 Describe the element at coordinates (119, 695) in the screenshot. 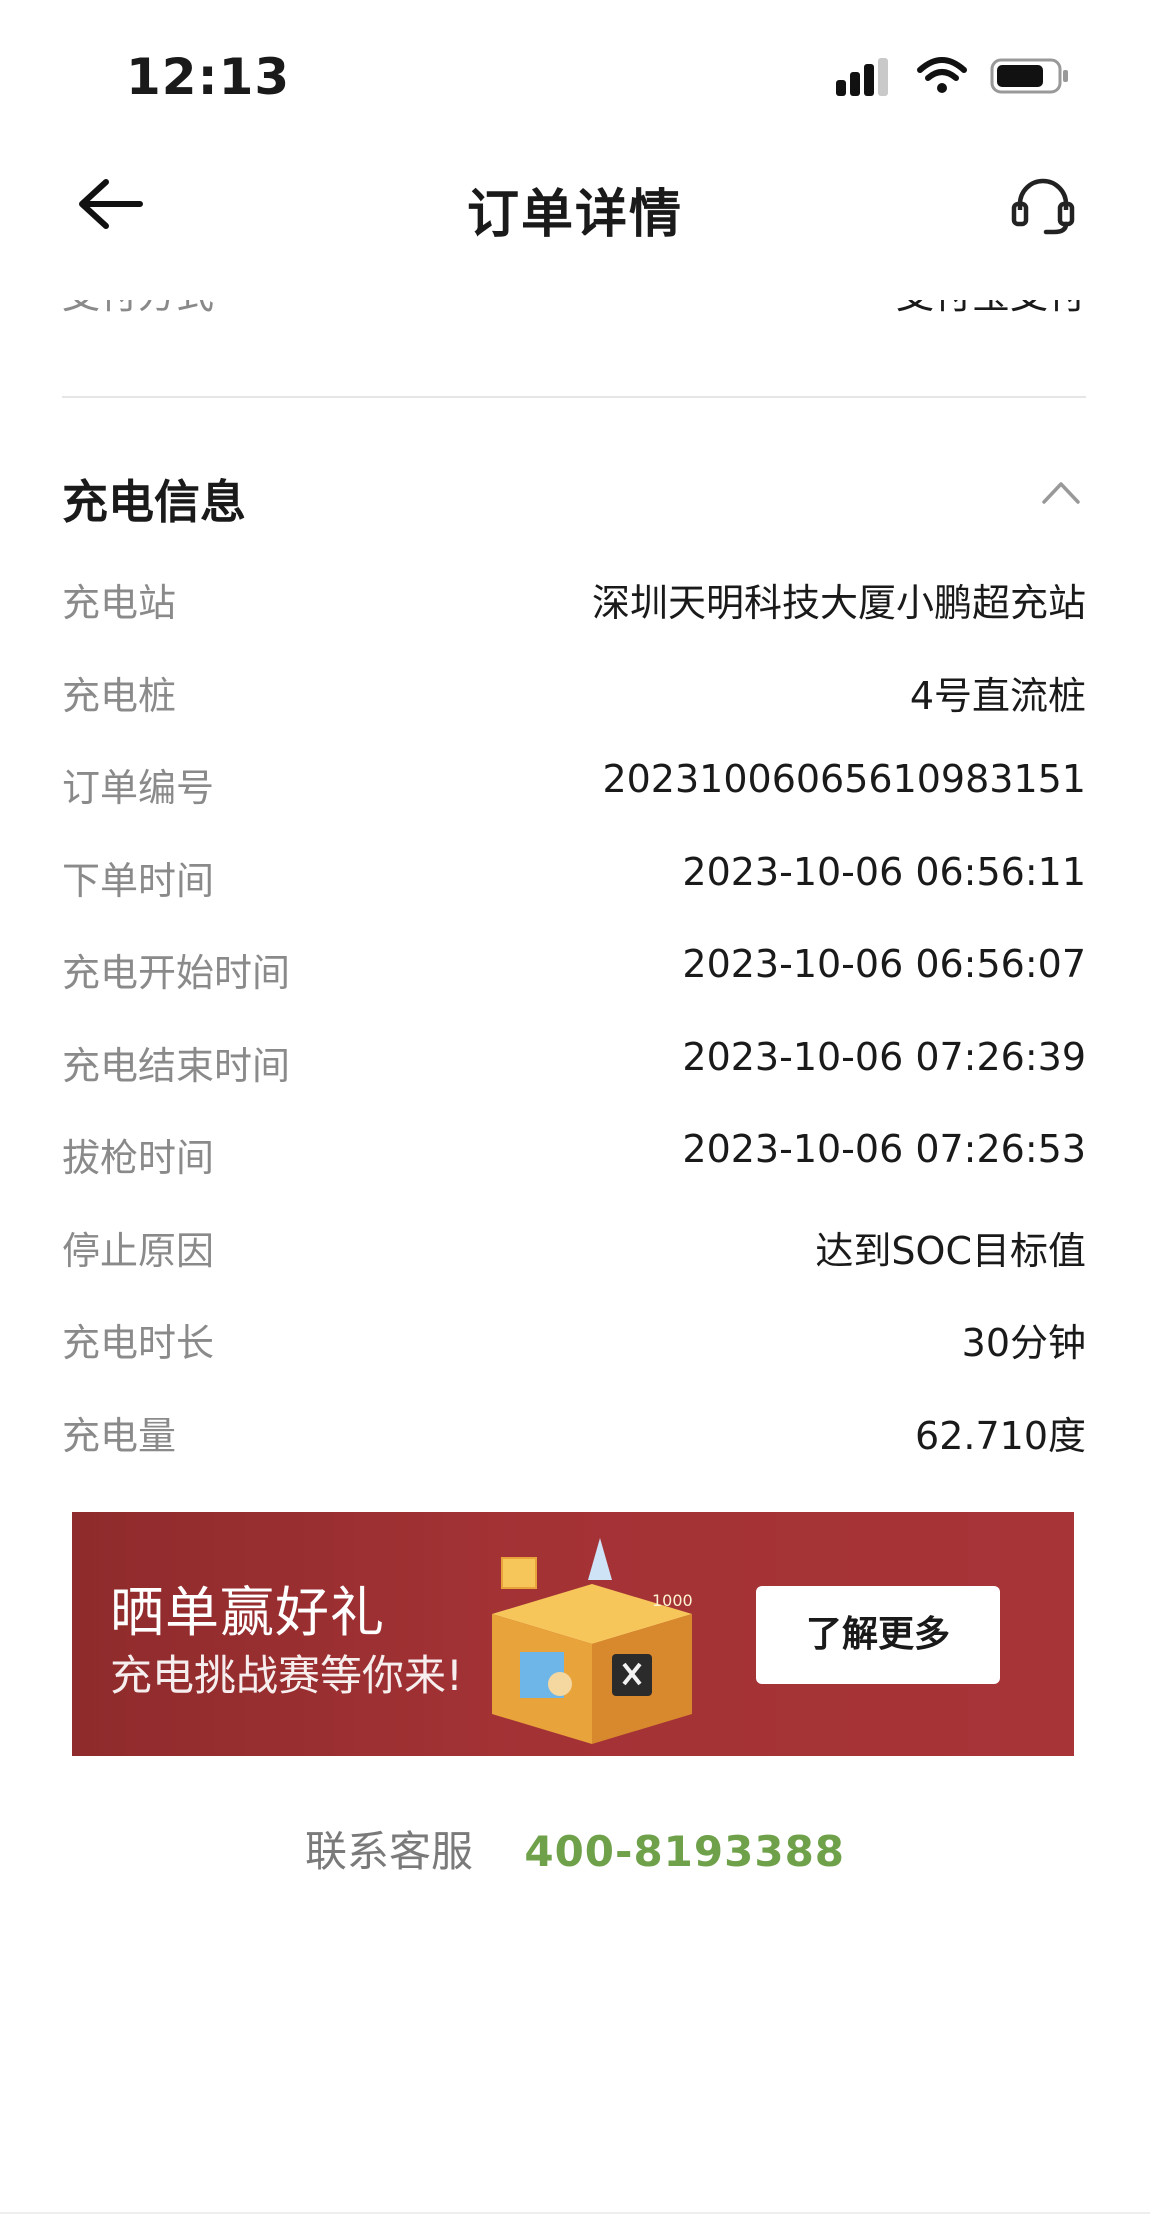

I see `info-label: 充电桩` at that location.